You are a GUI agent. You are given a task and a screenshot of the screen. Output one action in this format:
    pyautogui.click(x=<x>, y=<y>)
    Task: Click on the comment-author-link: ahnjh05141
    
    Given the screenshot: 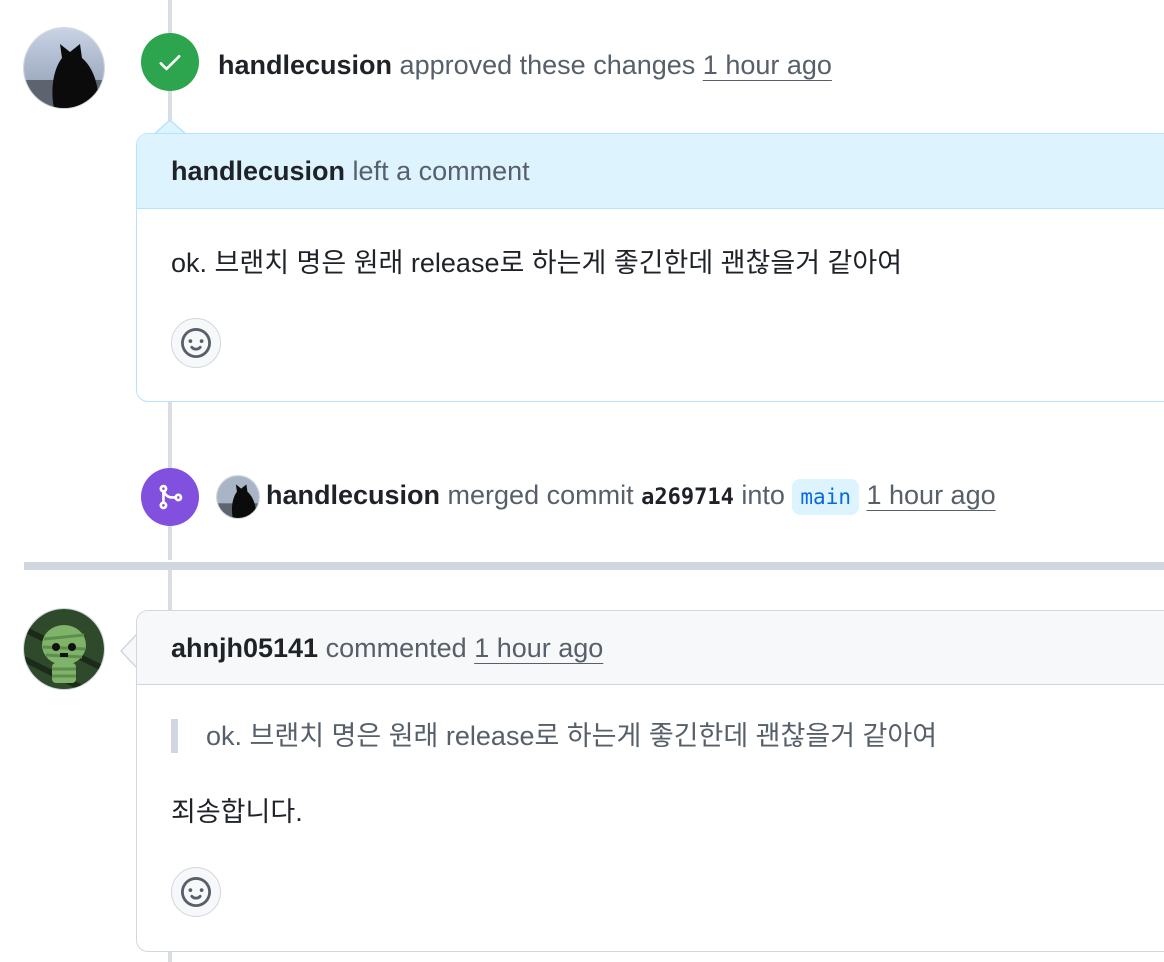 What is the action you would take?
    pyautogui.click(x=244, y=648)
    